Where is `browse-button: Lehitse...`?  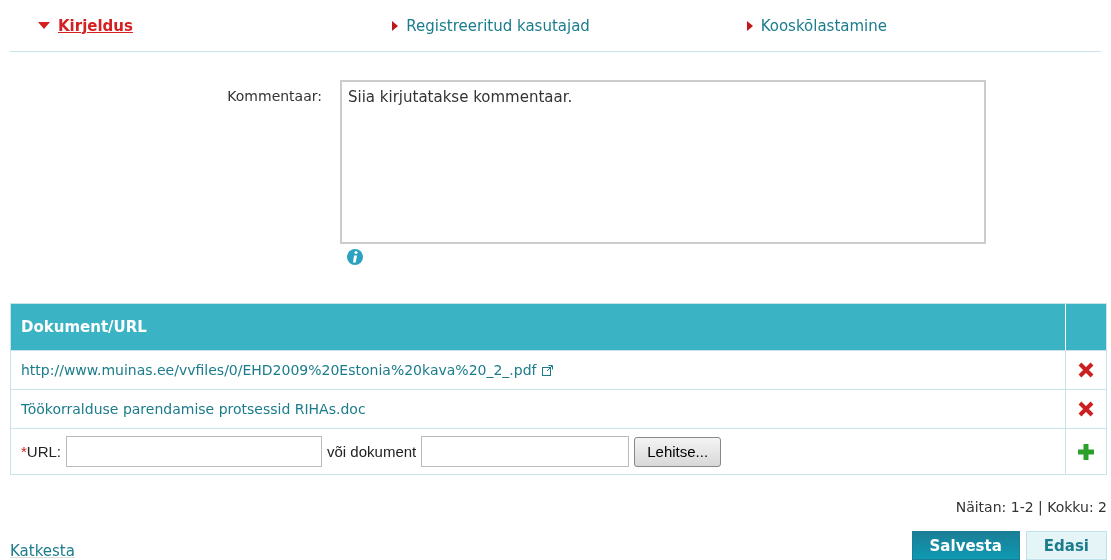
browse-button: Lehitse... is located at coordinates (678, 451).